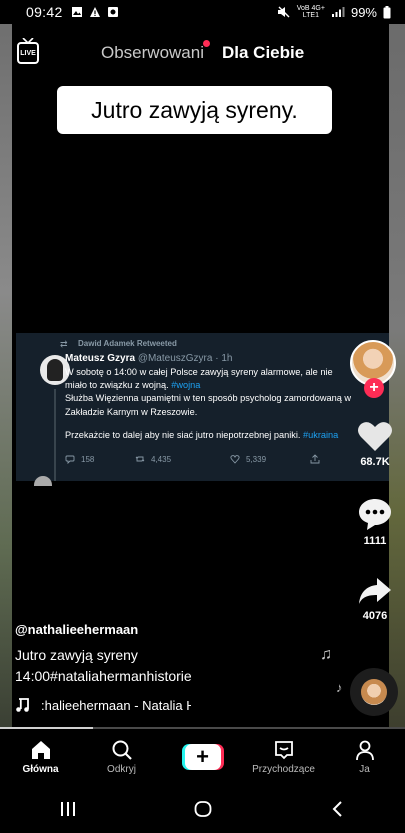 This screenshot has width=405, height=833. What do you see at coordinates (375, 541) in the screenshot?
I see `comment-count: 1111` at bounding box center [375, 541].